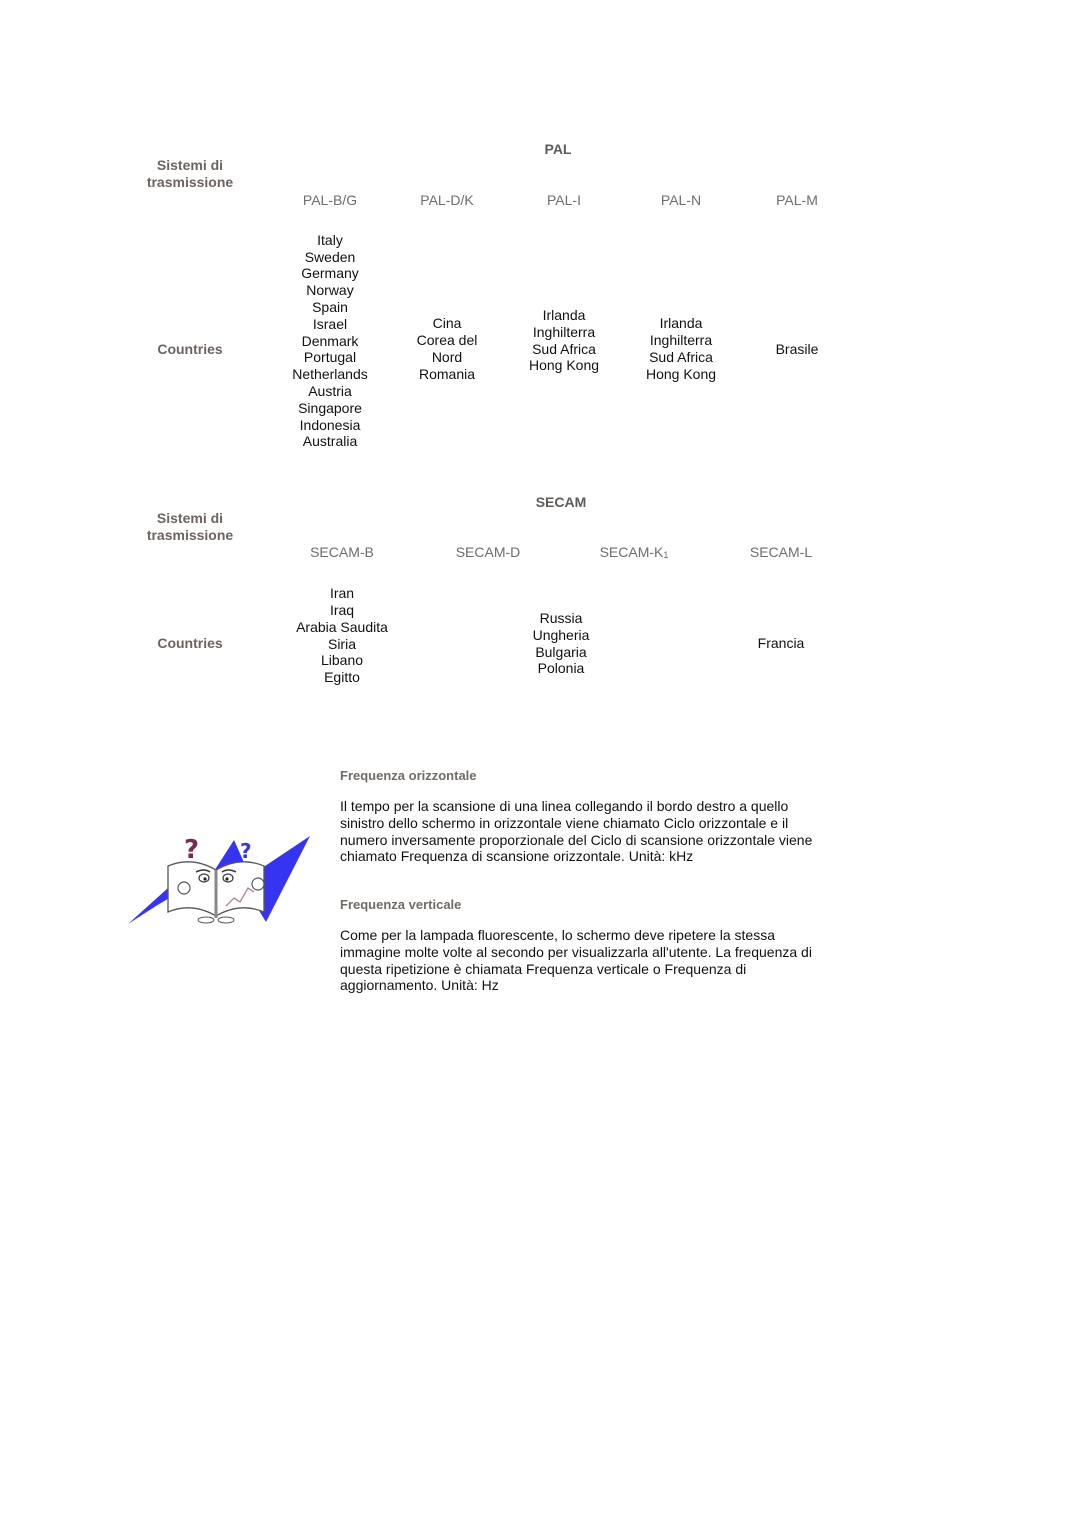  I want to click on secam-countries-cell: Francia, so click(781, 643).